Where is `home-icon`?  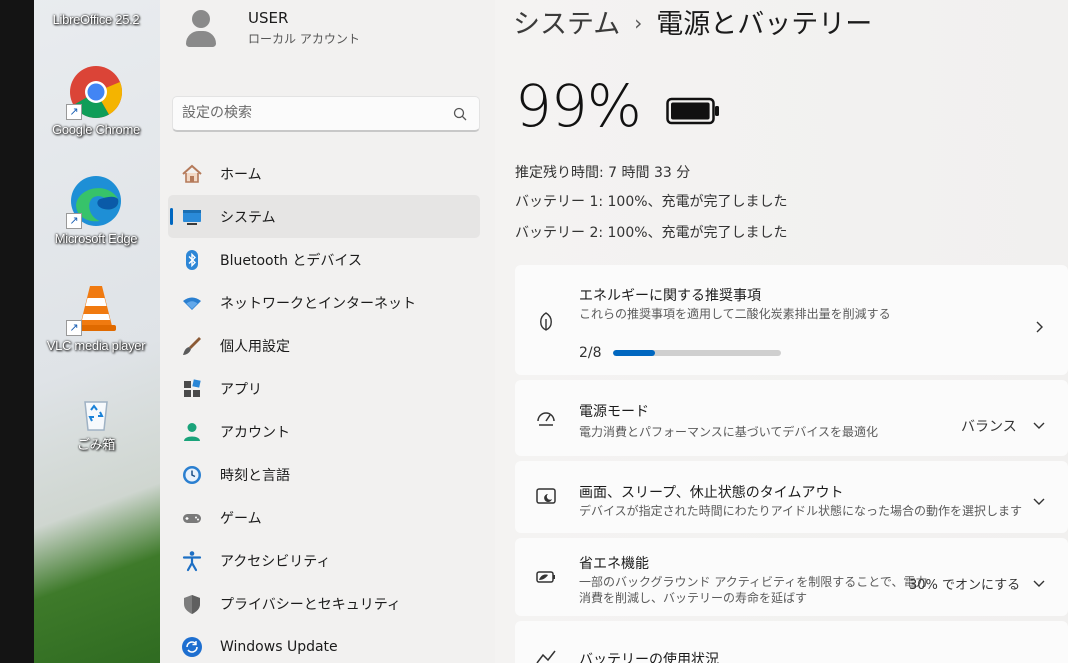 home-icon is located at coordinates (192, 174).